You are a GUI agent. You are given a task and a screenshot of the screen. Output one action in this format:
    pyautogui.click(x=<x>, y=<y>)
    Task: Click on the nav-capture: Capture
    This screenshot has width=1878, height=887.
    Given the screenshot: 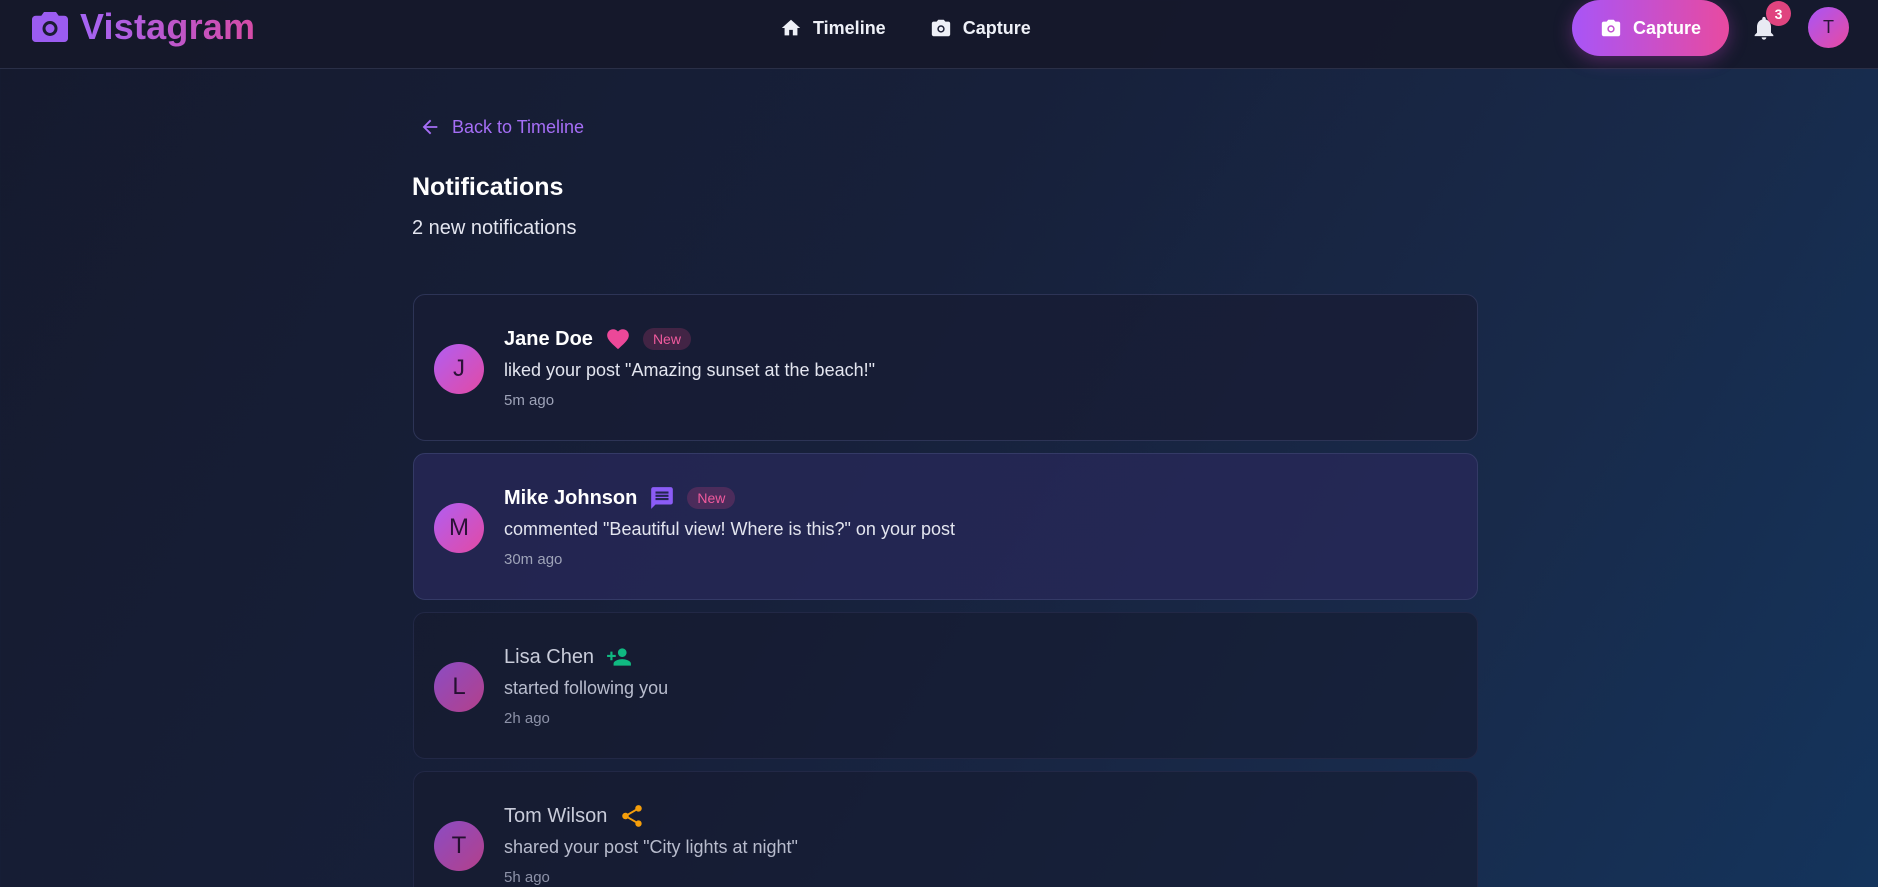 What is the action you would take?
    pyautogui.click(x=980, y=28)
    